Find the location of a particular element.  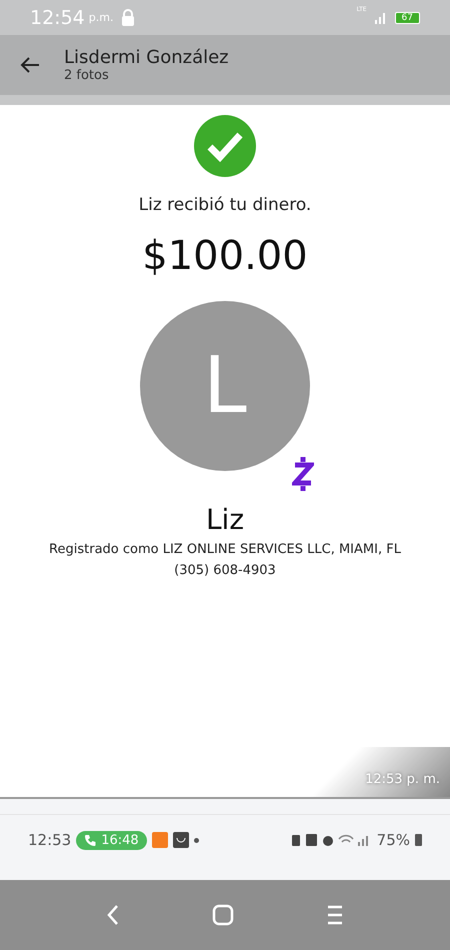

dot-icon is located at coordinates (196, 840).